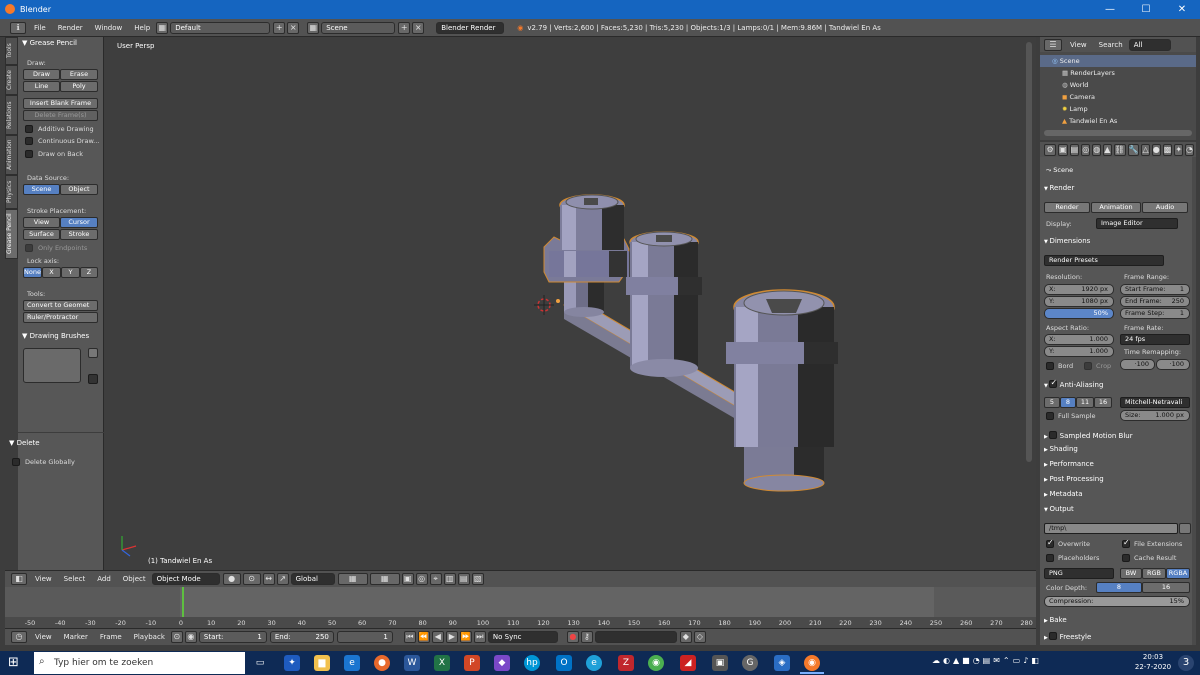  What do you see at coordinates (1059, 188) in the screenshot?
I see `render-section-header: Render` at bounding box center [1059, 188].